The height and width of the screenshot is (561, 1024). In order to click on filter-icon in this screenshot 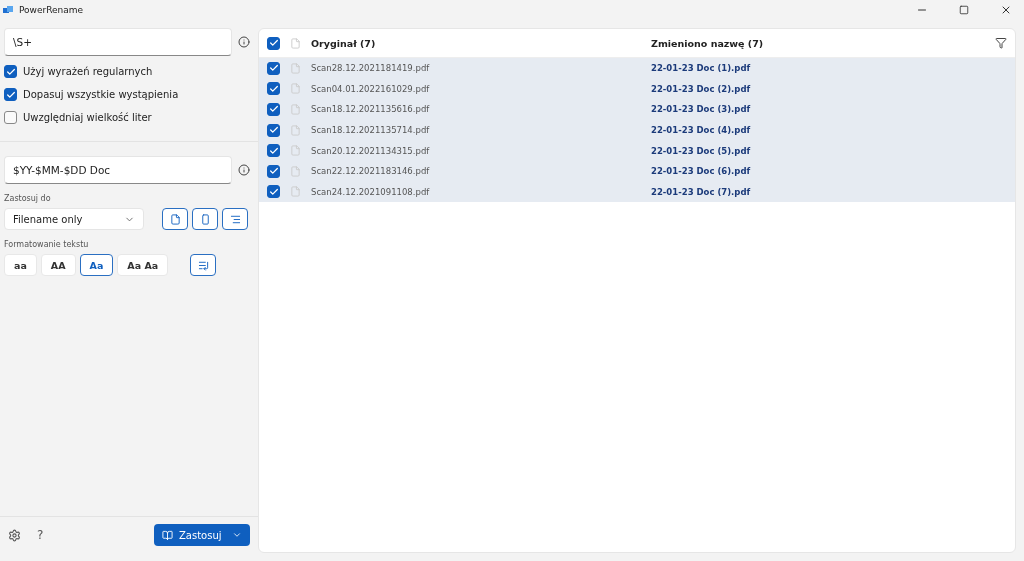, I will do `click(1001, 43)`.